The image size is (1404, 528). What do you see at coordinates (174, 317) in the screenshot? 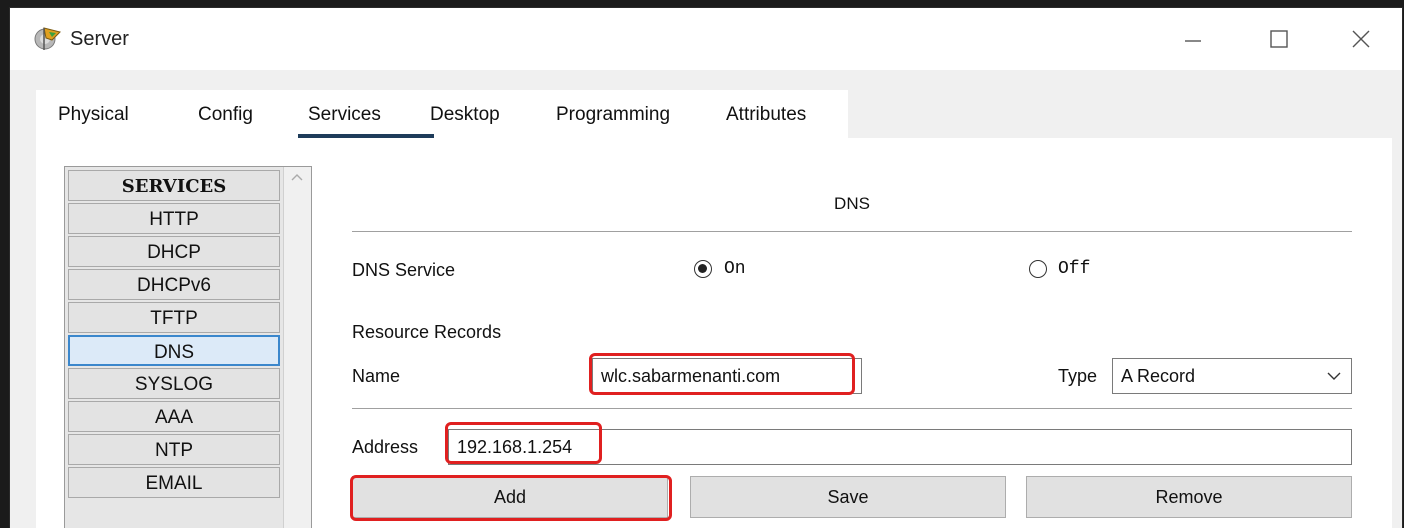
I see `service-item-tftp: TFTP` at bounding box center [174, 317].